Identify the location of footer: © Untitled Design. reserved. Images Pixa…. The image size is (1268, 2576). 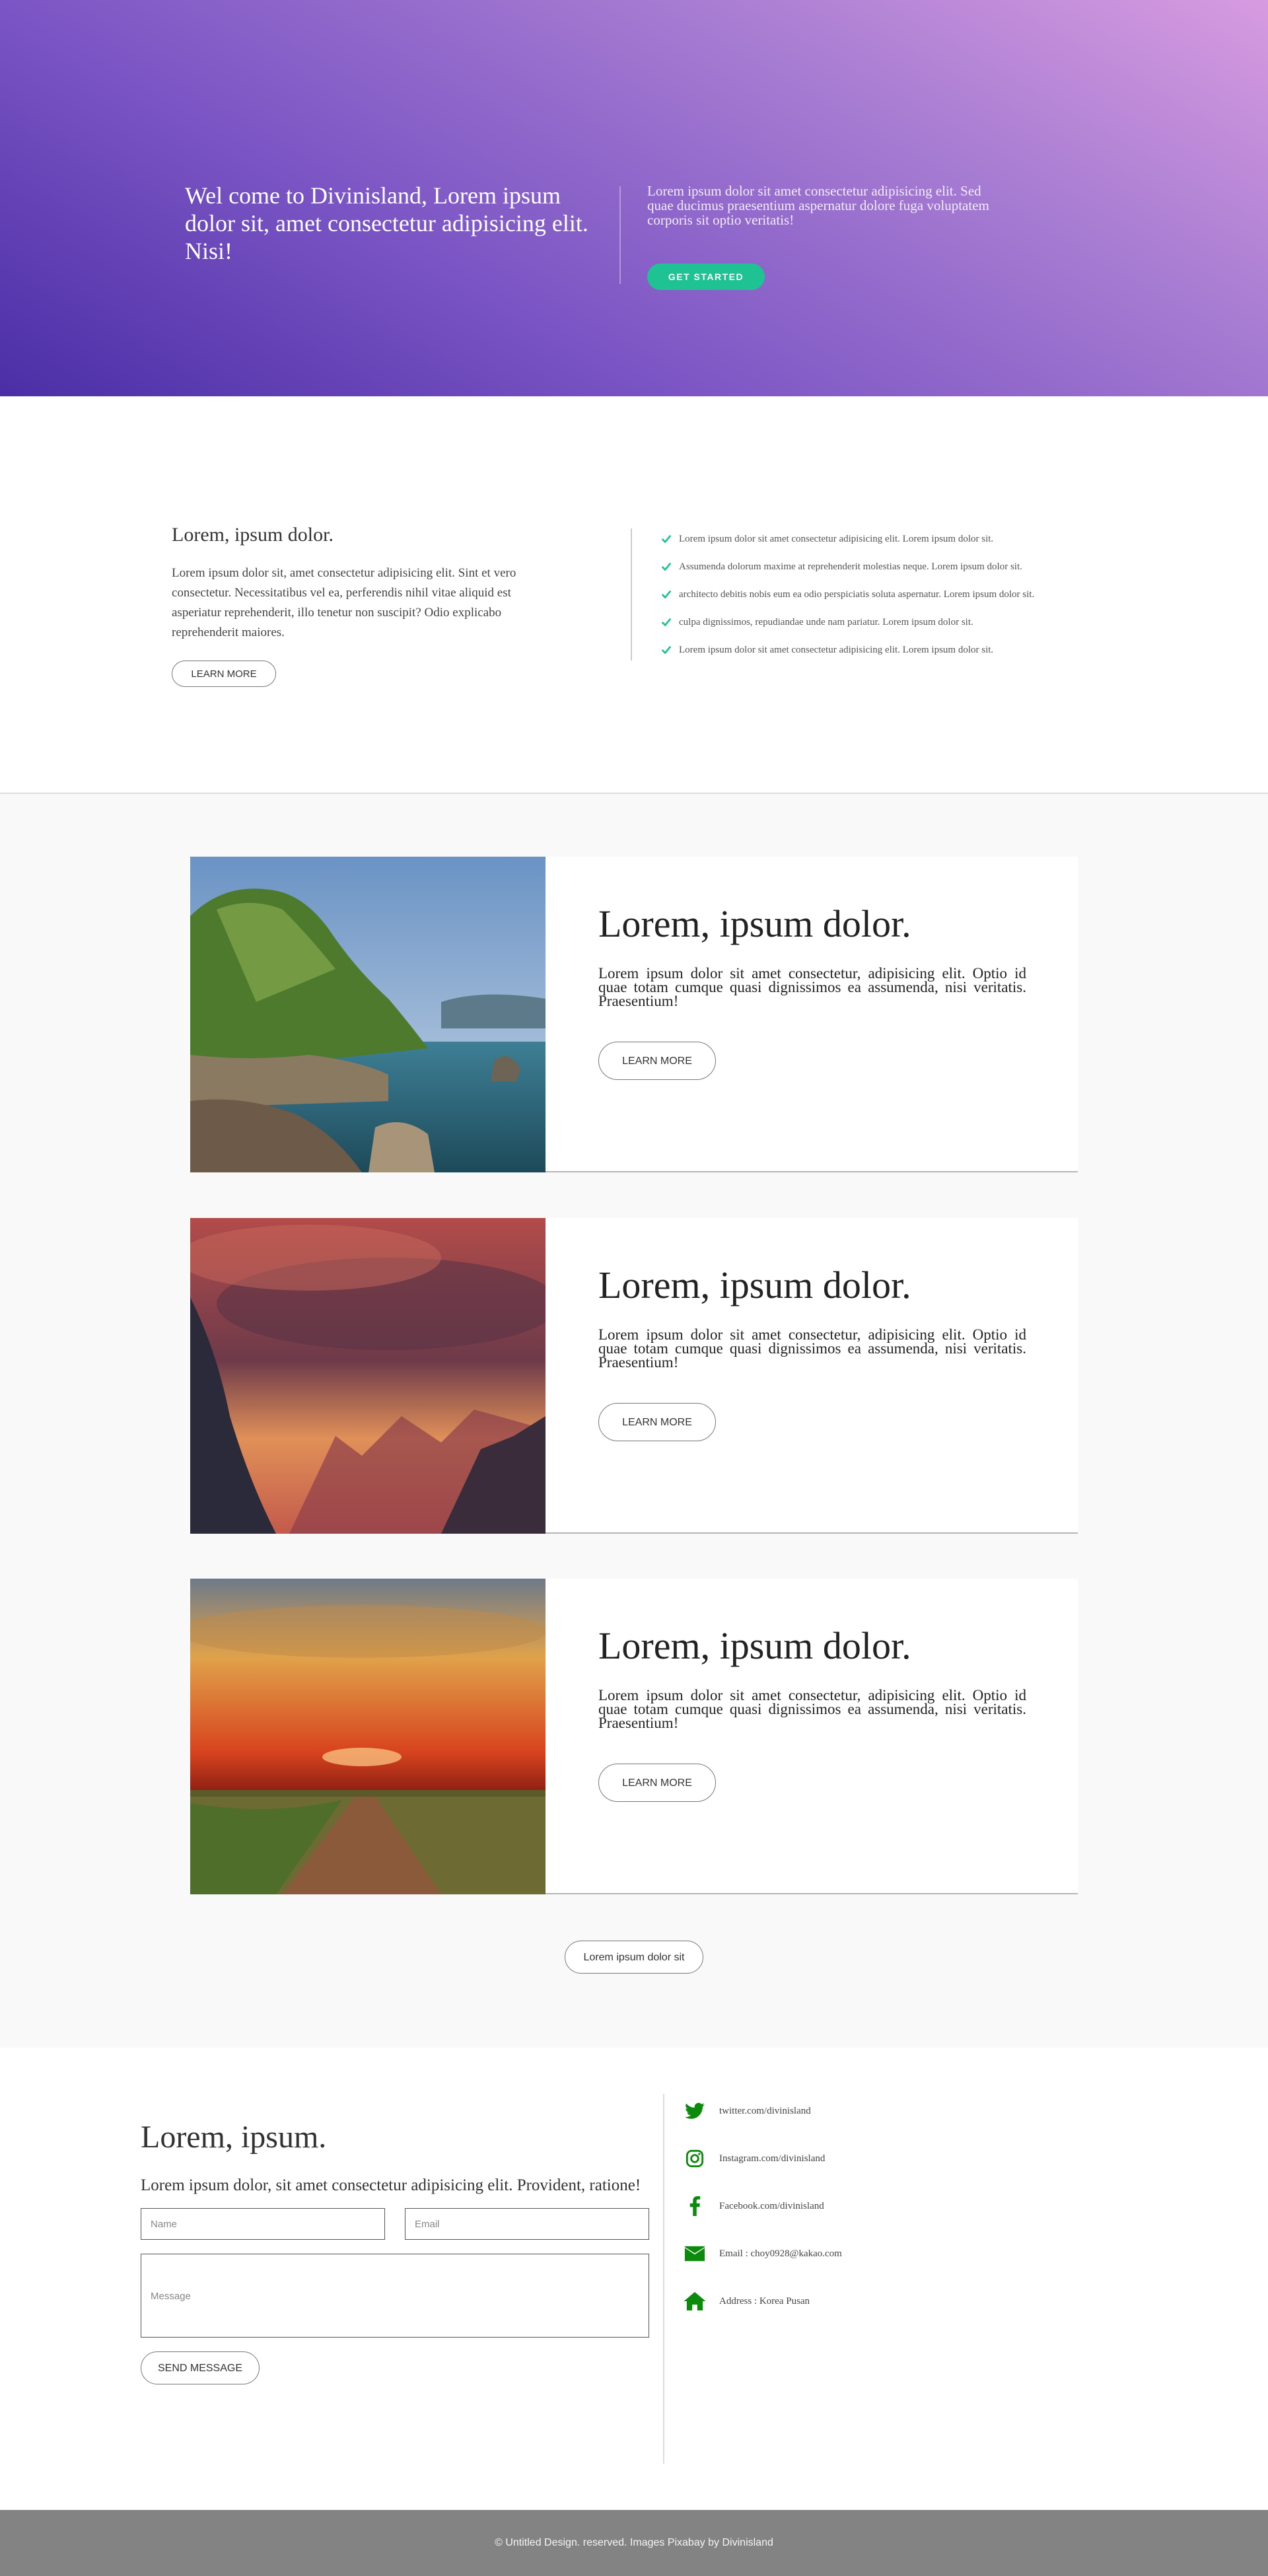
(634, 2543).